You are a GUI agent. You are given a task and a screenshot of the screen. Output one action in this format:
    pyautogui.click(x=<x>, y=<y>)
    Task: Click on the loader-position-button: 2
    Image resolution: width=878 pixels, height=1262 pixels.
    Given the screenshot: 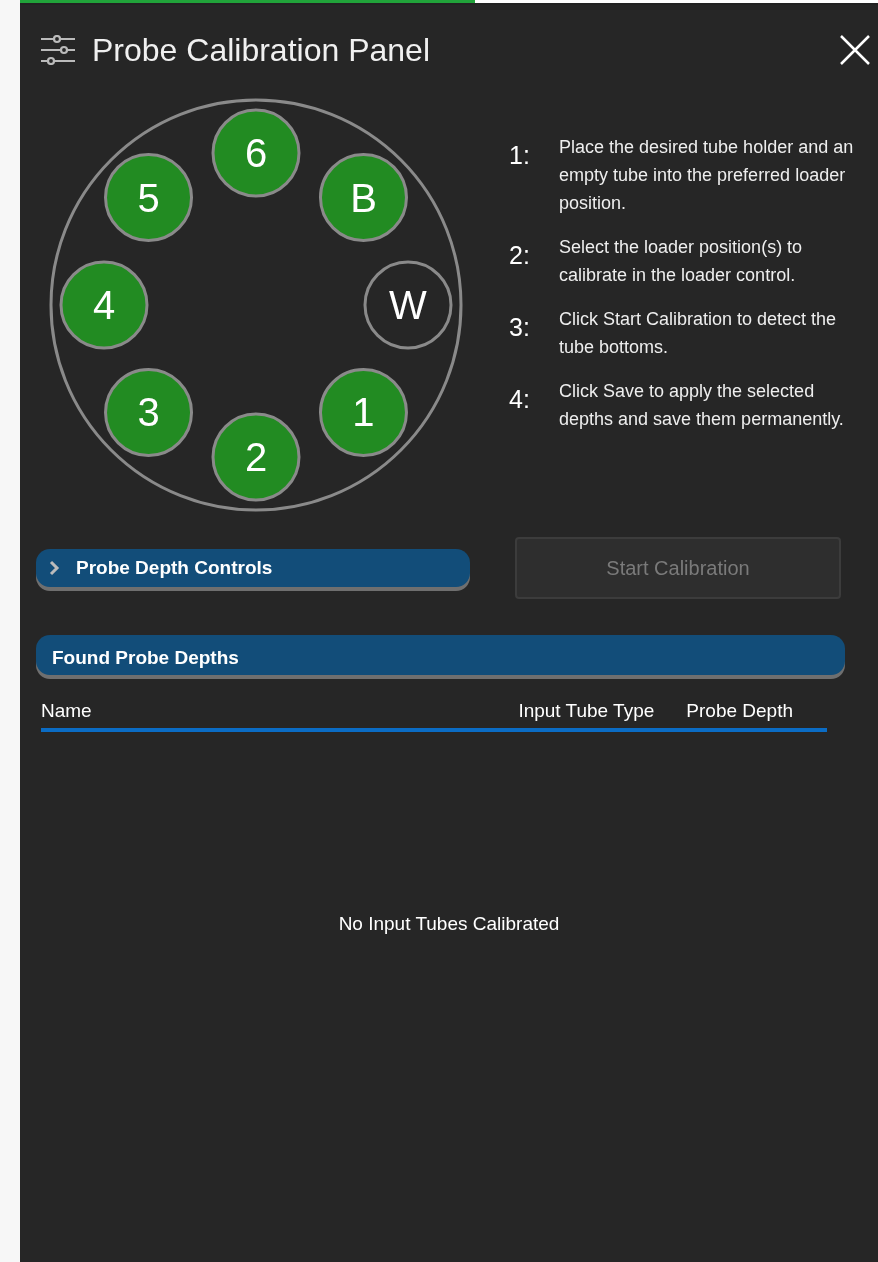 What is the action you would take?
    pyautogui.click(x=256, y=457)
    